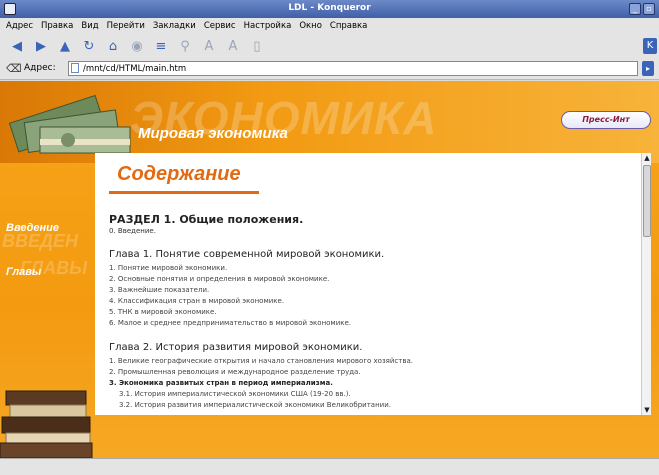 This screenshot has width=659, height=475. What do you see at coordinates (179, 174) in the screenshot?
I see `contents-title: Содержание` at bounding box center [179, 174].